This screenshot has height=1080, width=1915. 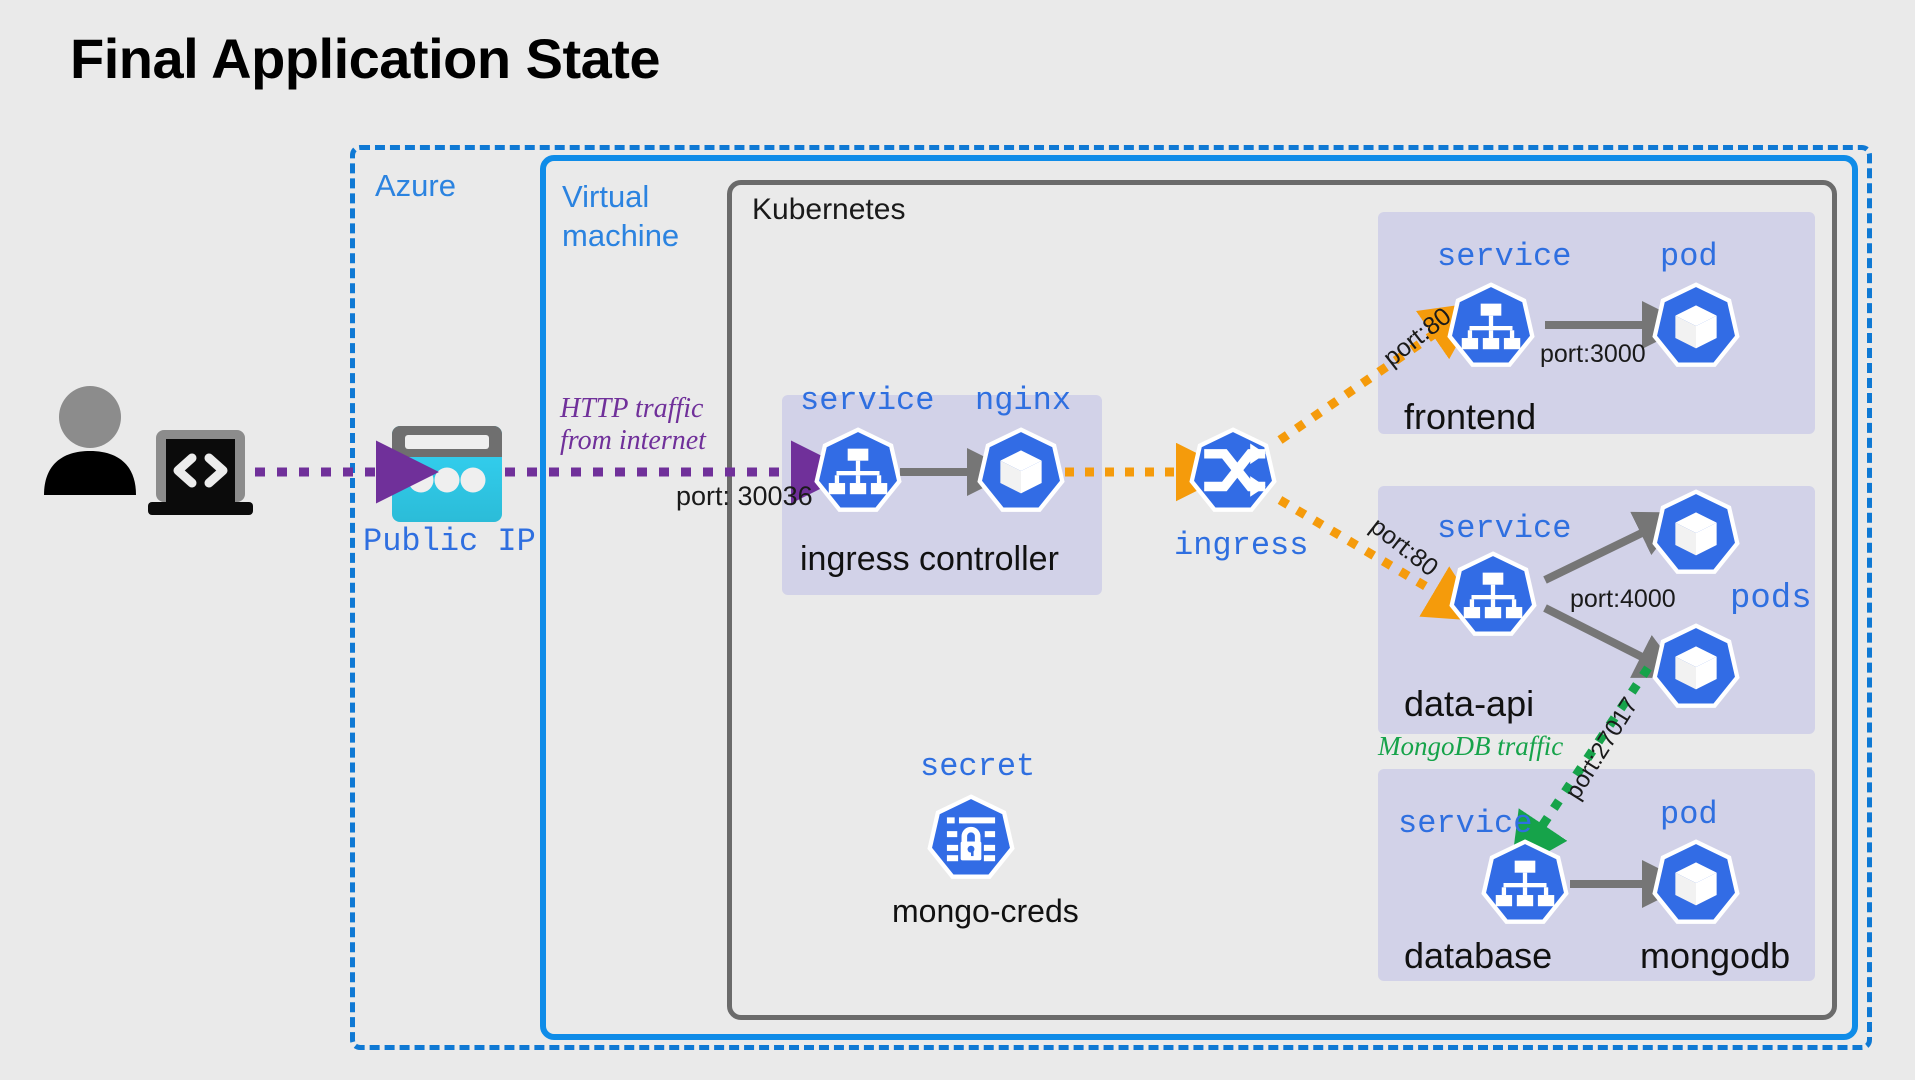 I want to click on k8s-pod-icon-mongodb, so click(x=1696, y=882).